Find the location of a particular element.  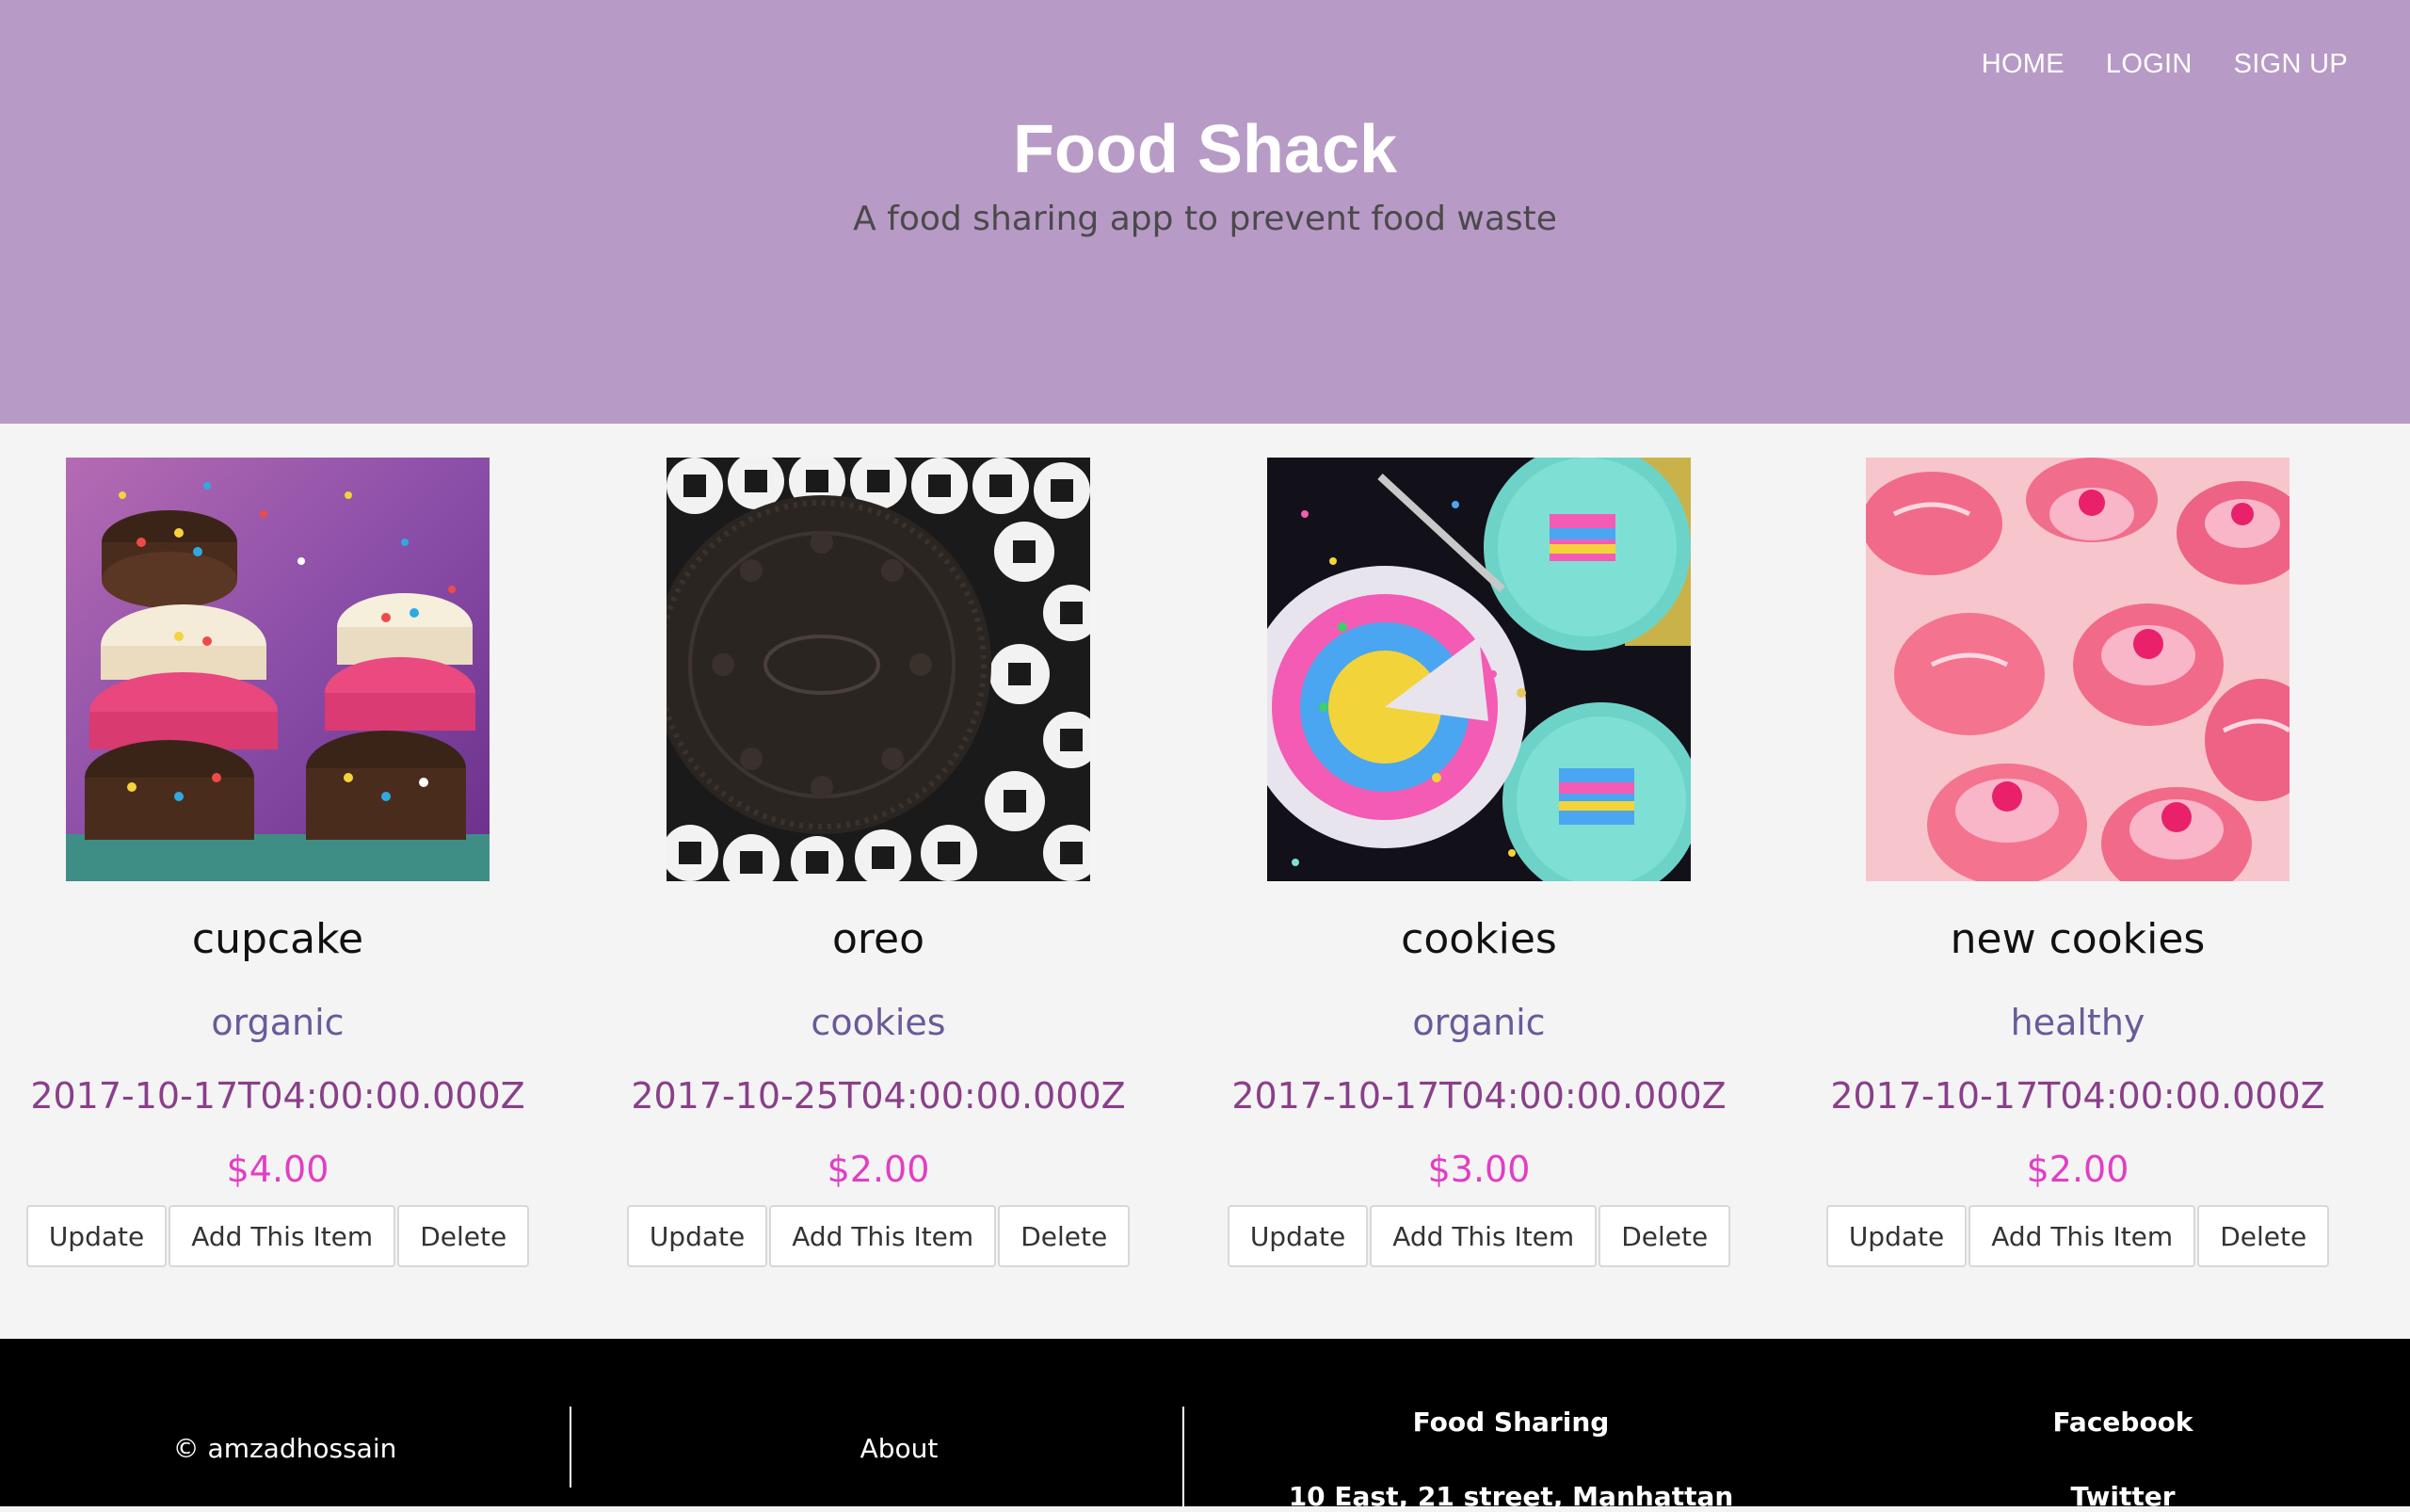

nav-login-link: LOGIN is located at coordinates (2149, 64).